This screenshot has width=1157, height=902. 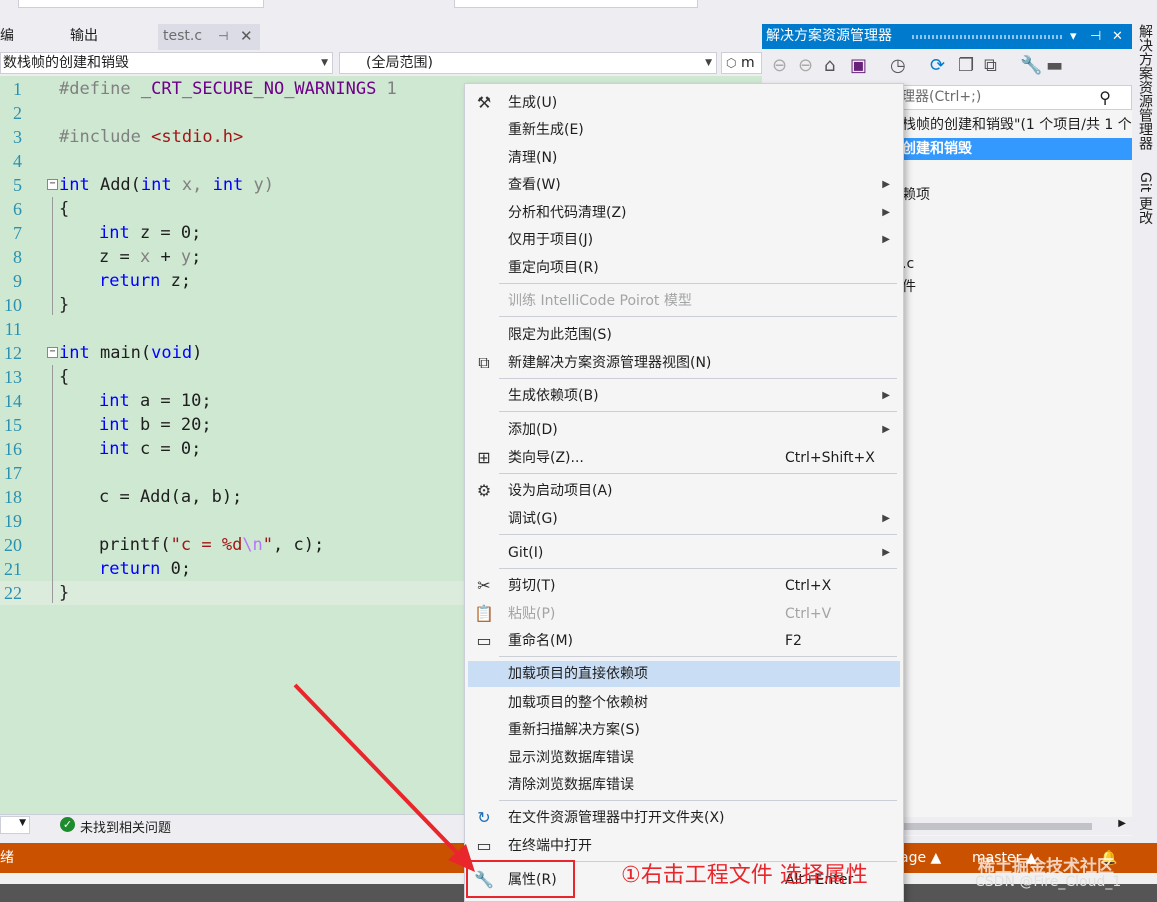 What do you see at coordinates (381, 37) in the screenshot?
I see `document-tab-strip: 编 输出 test.c ⊣ ✕` at bounding box center [381, 37].